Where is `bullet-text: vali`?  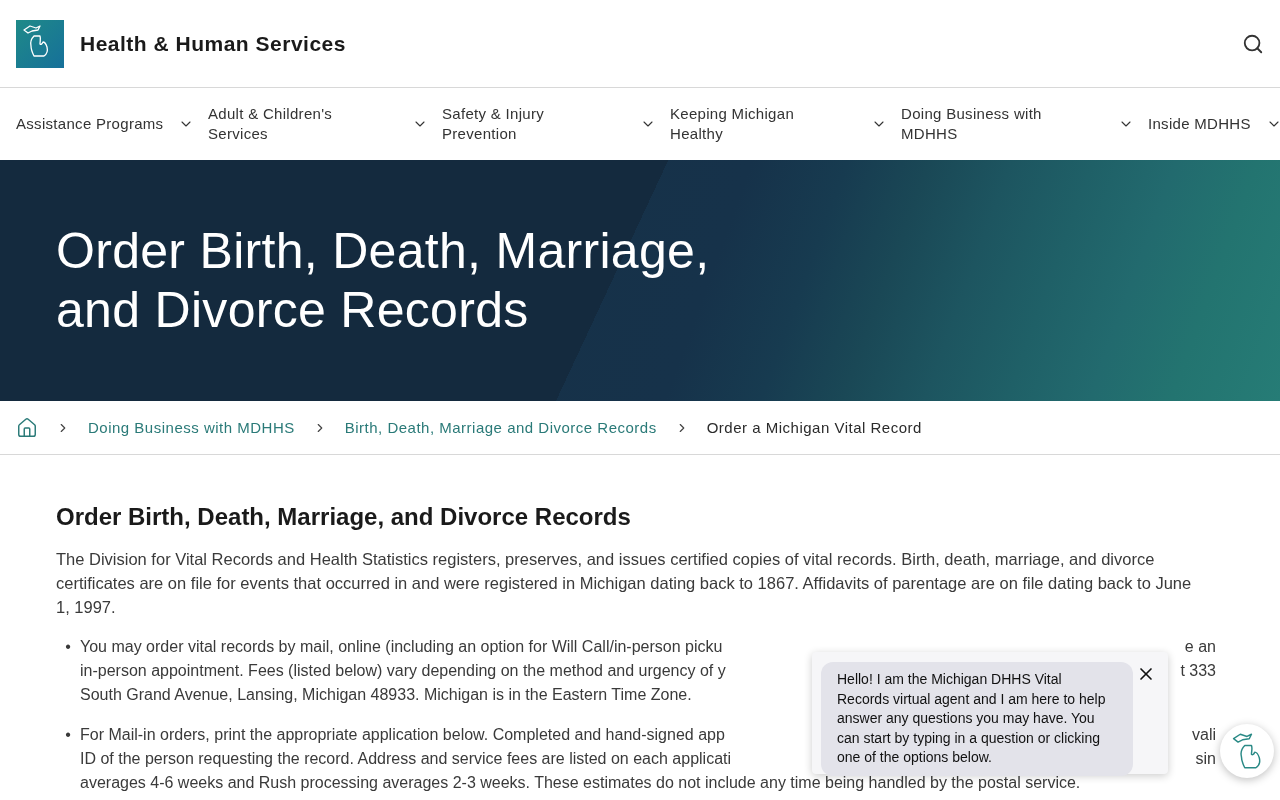 bullet-text: vali is located at coordinates (1204, 735).